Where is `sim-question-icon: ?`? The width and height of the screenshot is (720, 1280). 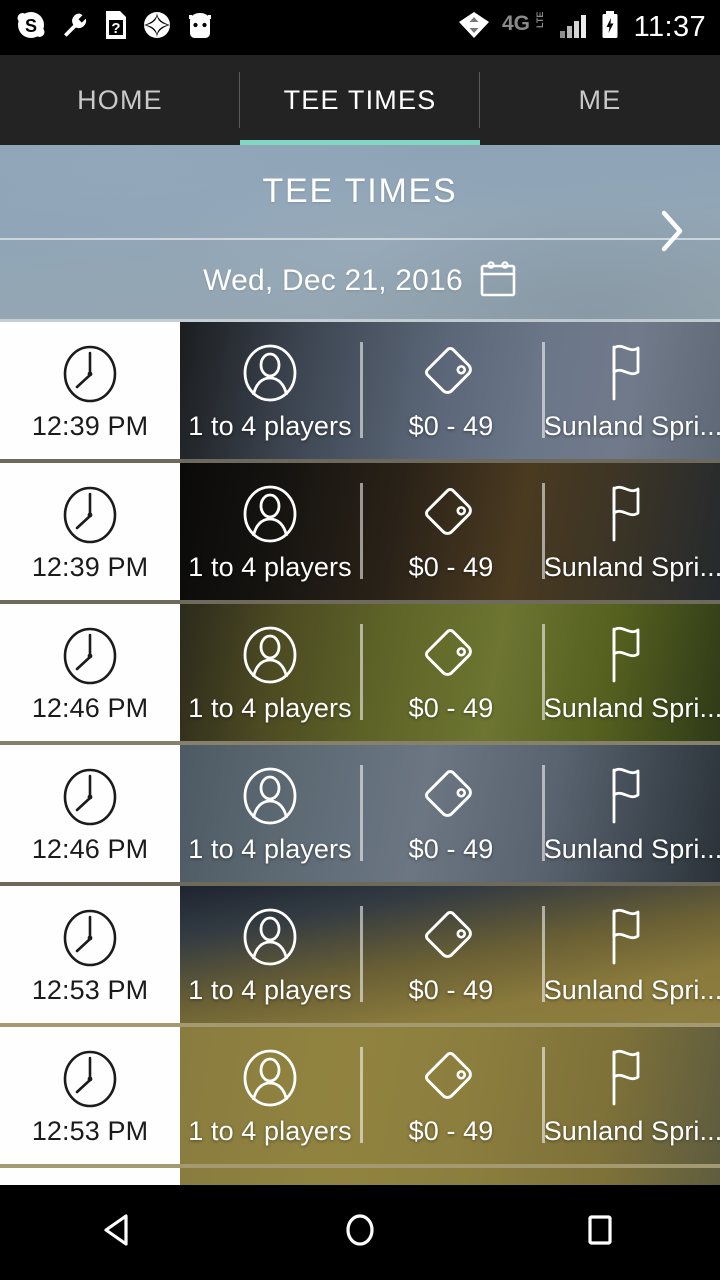
sim-question-icon: ? is located at coordinates (116, 27).